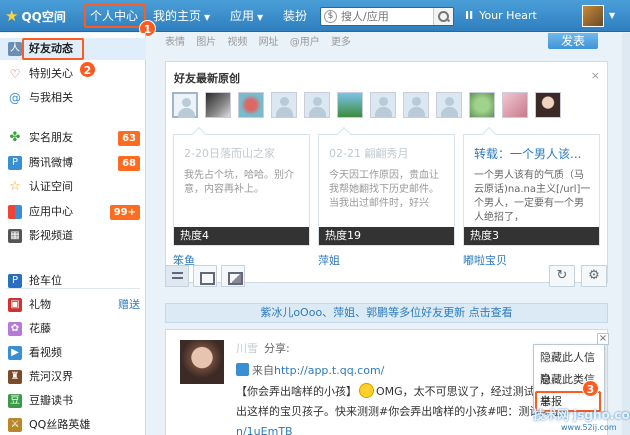  Describe the element at coordinates (15, 236) in the screenshot. I see `film-icon: ▦` at that location.